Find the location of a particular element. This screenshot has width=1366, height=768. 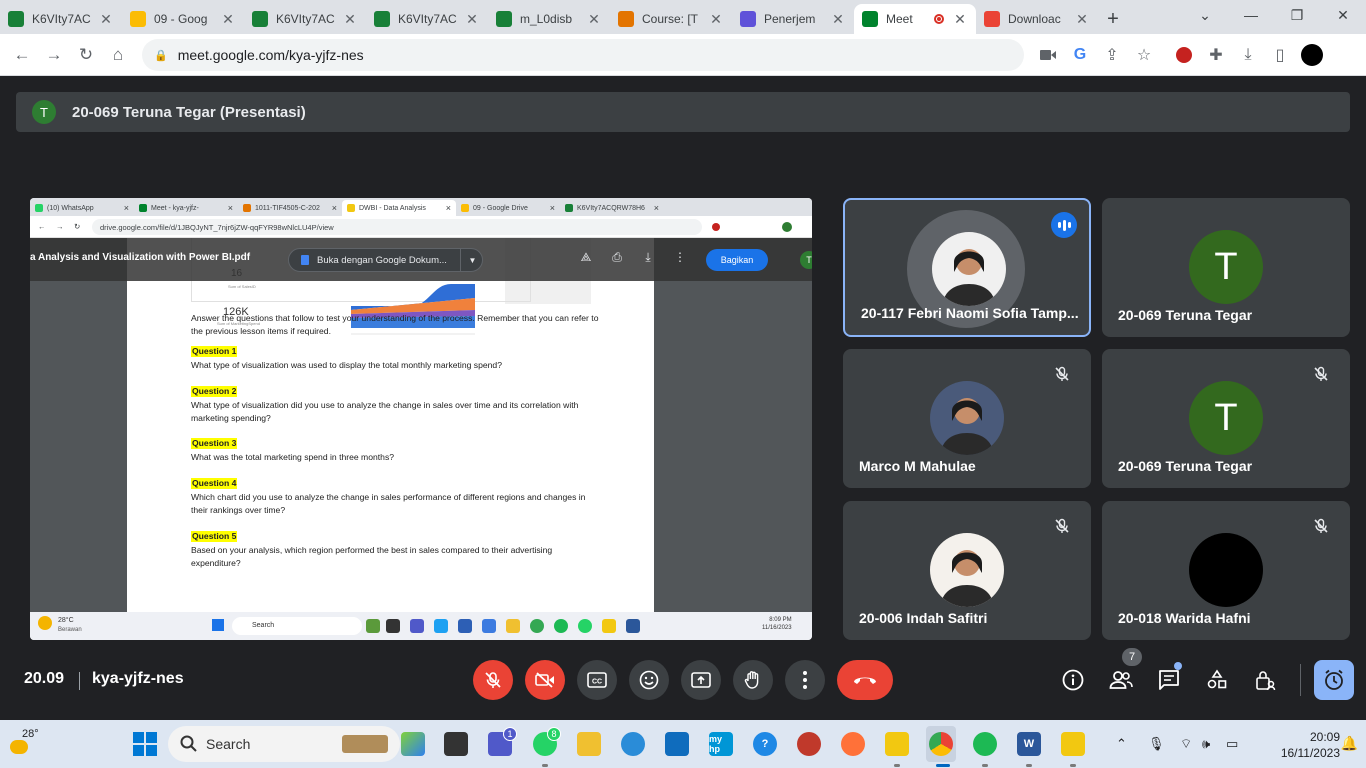

browser-tab: Downloac ✕ is located at coordinates (1037, 19).